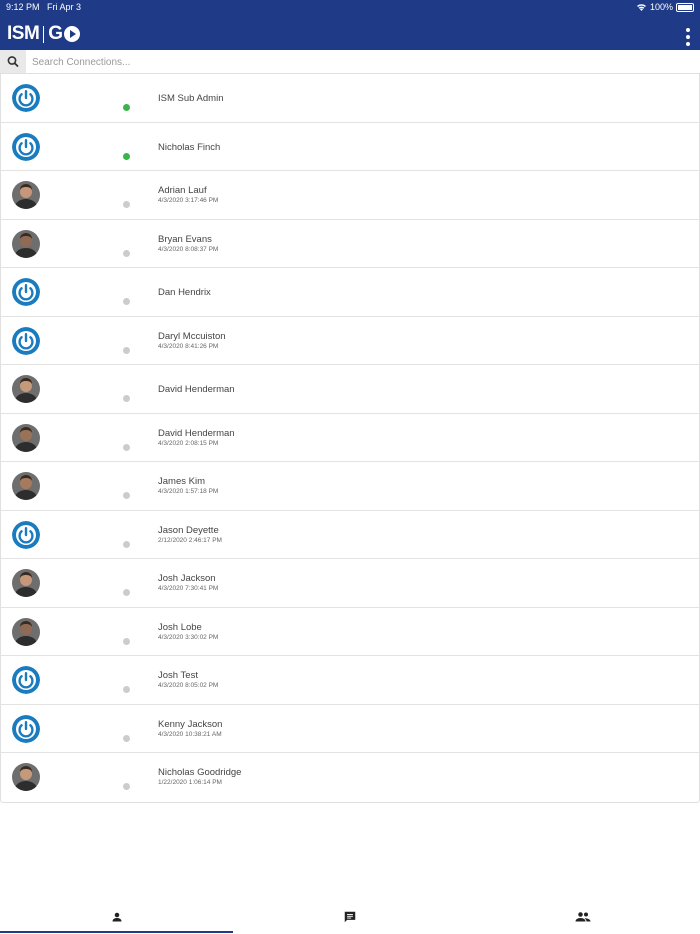  Describe the element at coordinates (350, 535) in the screenshot. I see `connection-row: Jason Deyette 2/12/2020 2:46:17 PM` at that location.